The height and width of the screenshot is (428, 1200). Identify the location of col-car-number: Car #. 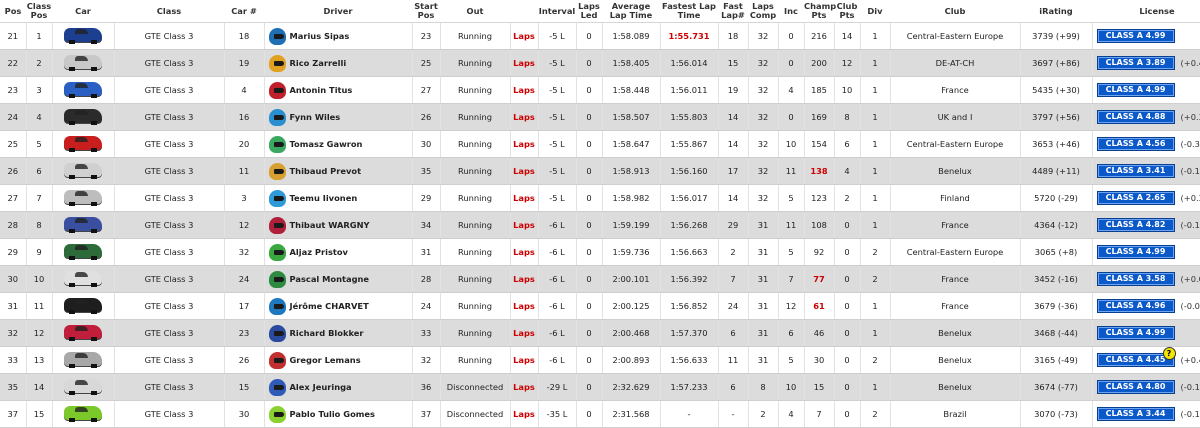
(244, 11).